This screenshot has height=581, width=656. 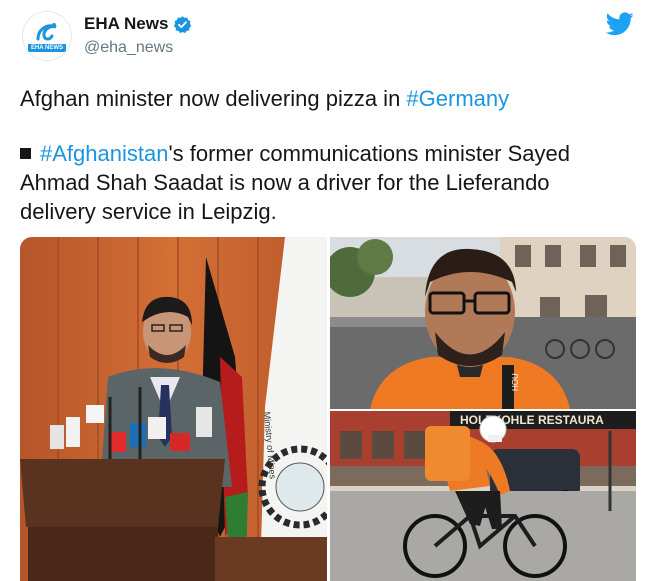 What do you see at coordinates (457, 98) in the screenshot?
I see `hashtag-germany: #Germany` at bounding box center [457, 98].